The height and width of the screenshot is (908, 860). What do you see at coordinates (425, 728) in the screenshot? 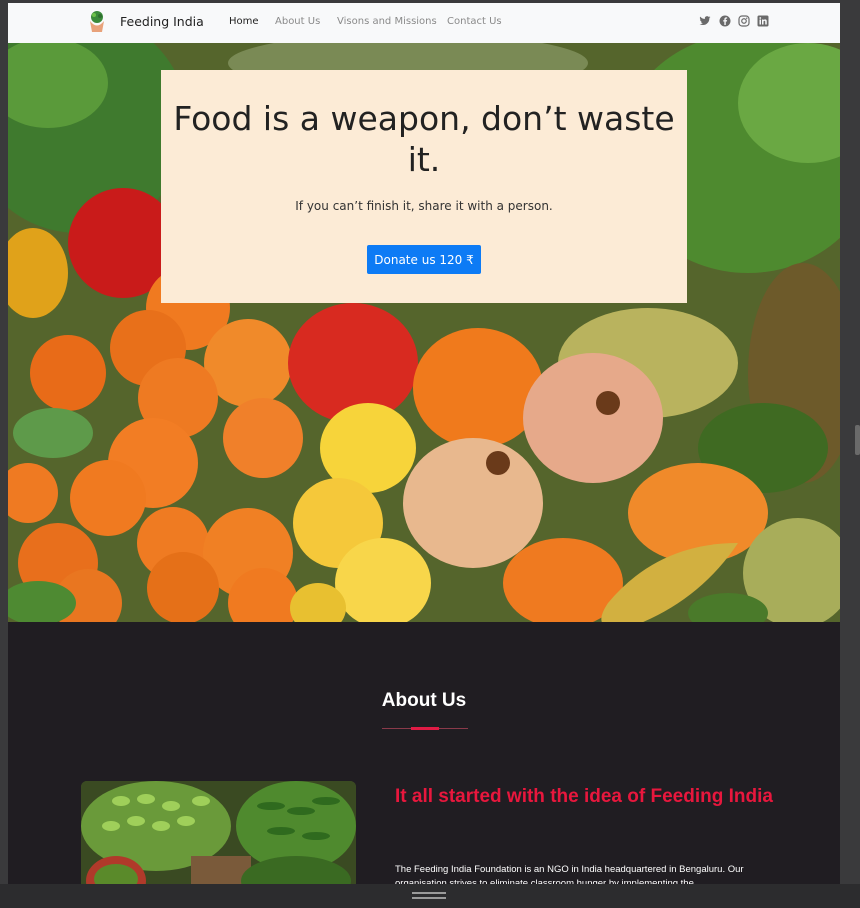
I see `section-divider-accent` at bounding box center [425, 728].